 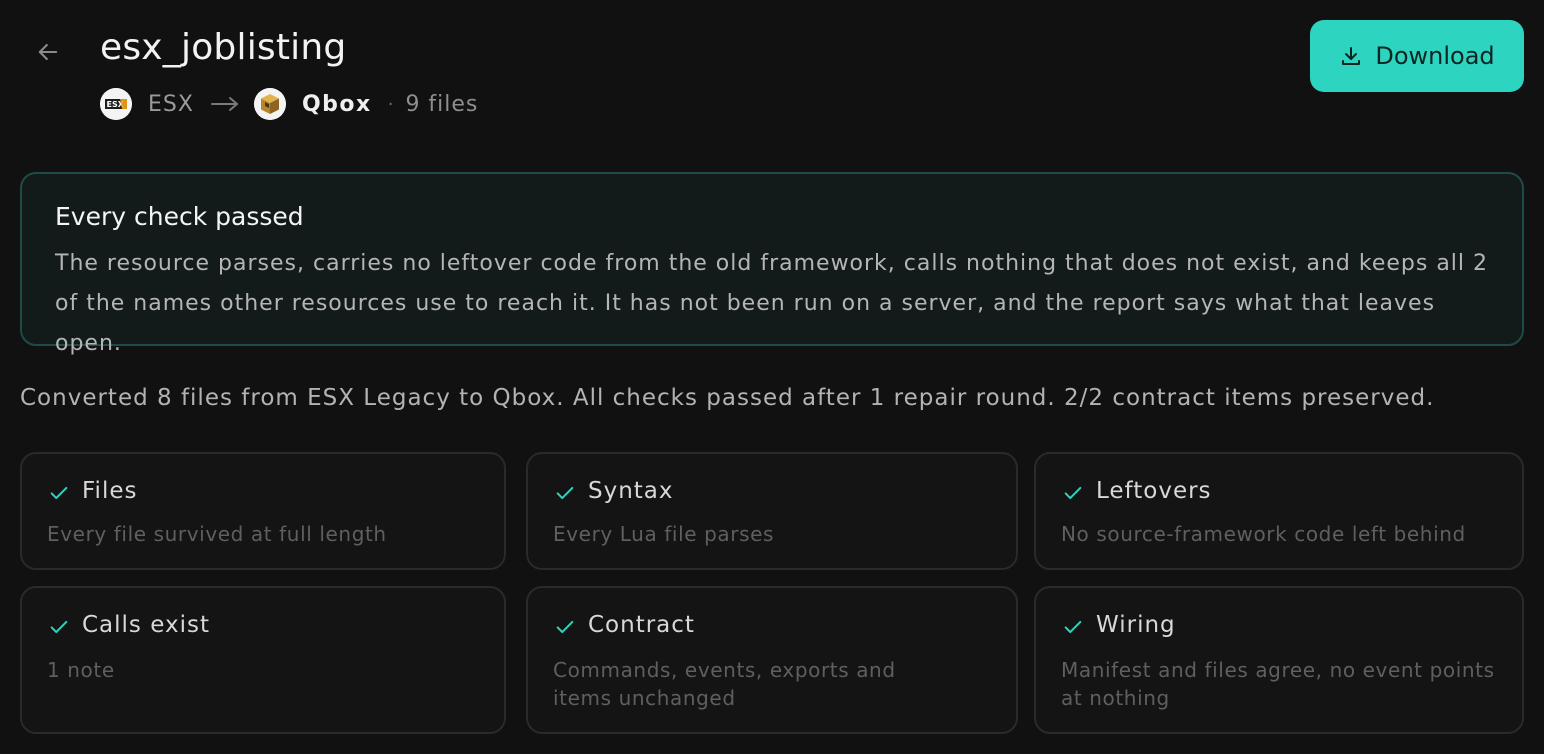 I want to click on banner-title: Every check passed, so click(x=179, y=216).